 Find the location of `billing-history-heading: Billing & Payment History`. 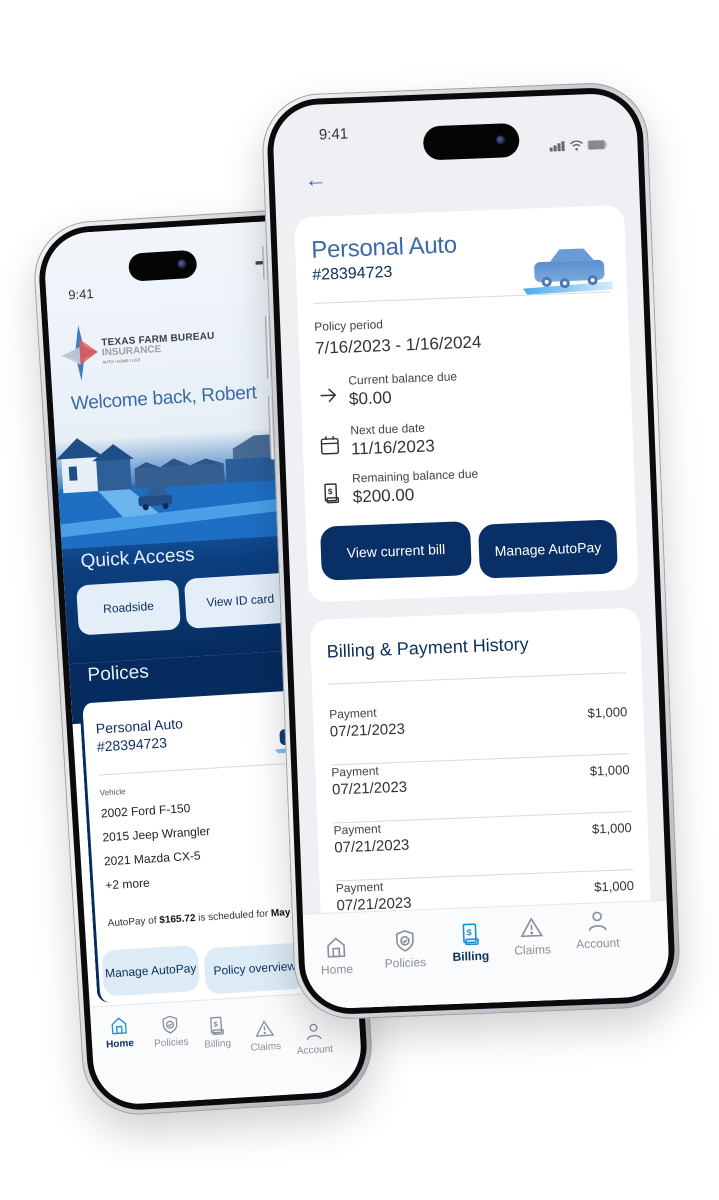

billing-history-heading: Billing & Payment History is located at coordinates (428, 647).